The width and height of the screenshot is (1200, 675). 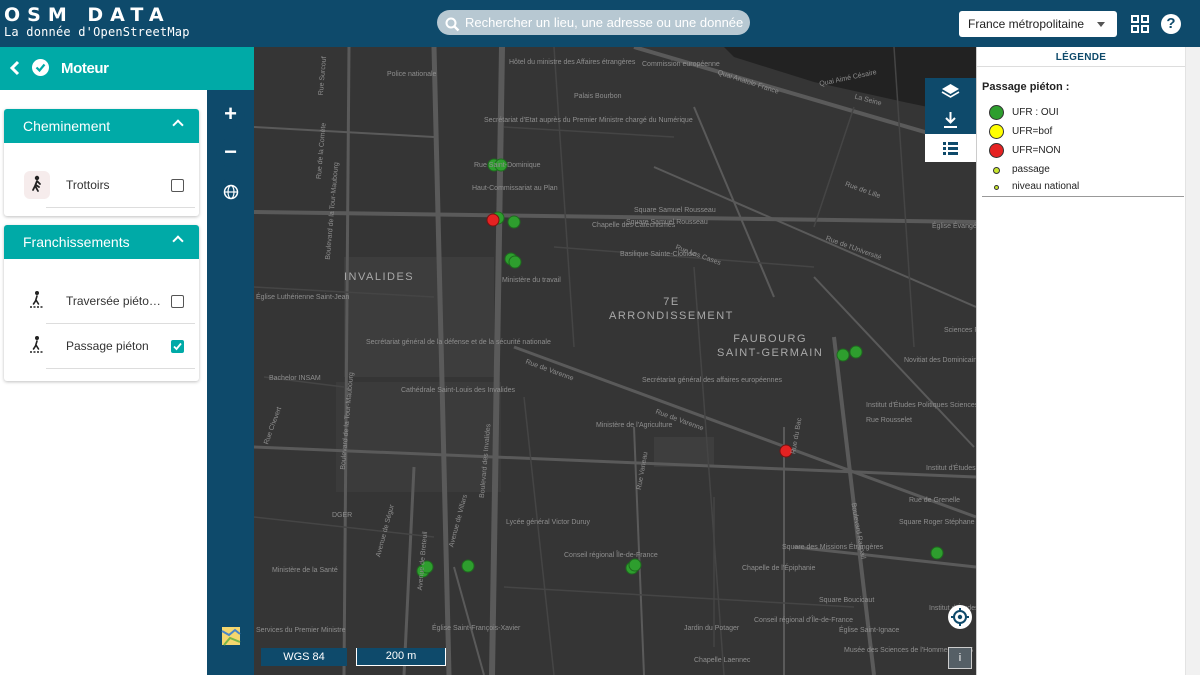 What do you see at coordinates (76, 242) in the screenshot?
I see `section-title: Franchissements` at bounding box center [76, 242].